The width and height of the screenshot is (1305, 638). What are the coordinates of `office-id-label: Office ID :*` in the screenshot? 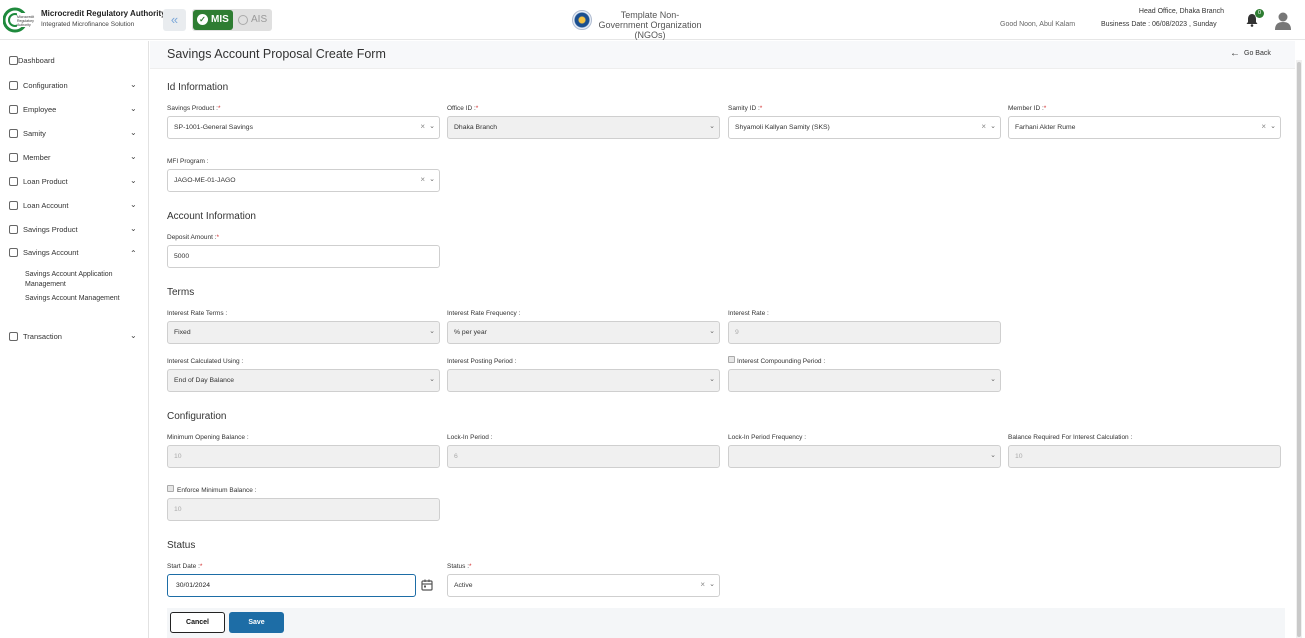 It's located at (463, 108).